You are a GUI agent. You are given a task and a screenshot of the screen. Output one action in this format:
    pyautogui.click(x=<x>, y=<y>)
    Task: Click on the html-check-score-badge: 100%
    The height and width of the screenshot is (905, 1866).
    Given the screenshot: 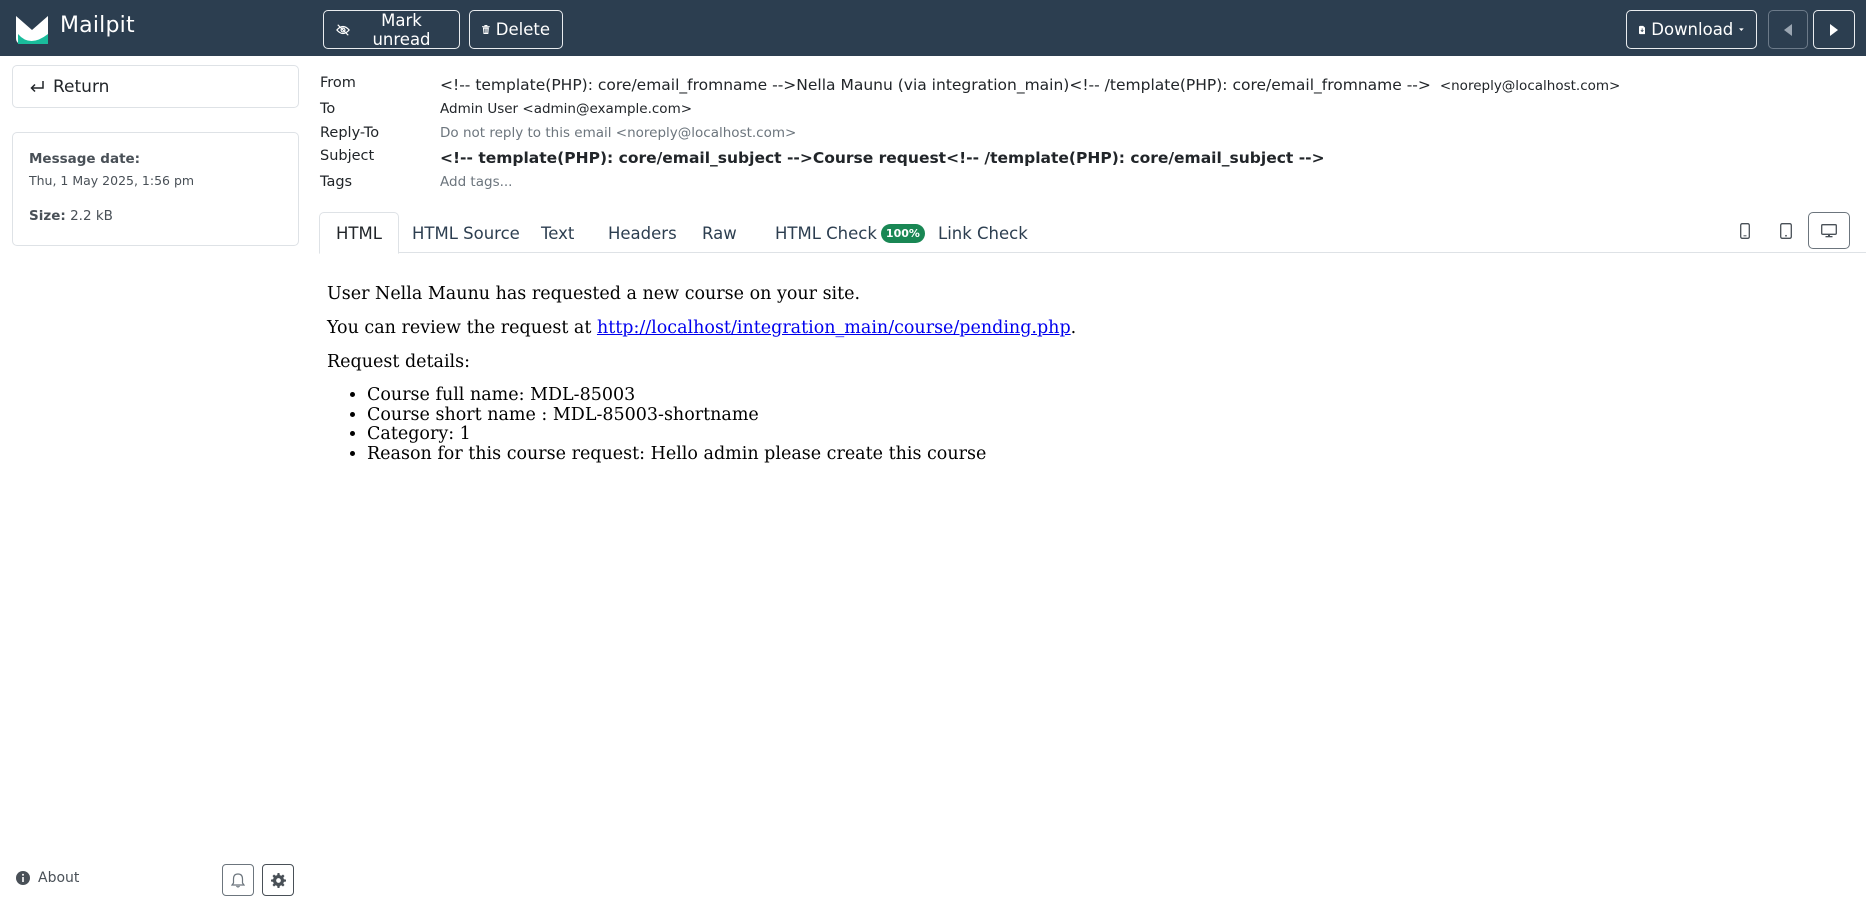 What is the action you would take?
    pyautogui.click(x=902, y=233)
    